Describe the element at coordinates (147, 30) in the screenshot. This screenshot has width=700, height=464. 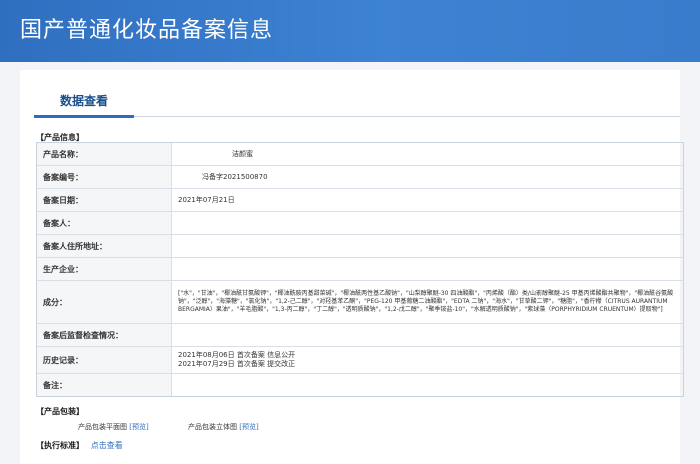
I see `page-title: 国产普通化妆品备案信息` at that location.